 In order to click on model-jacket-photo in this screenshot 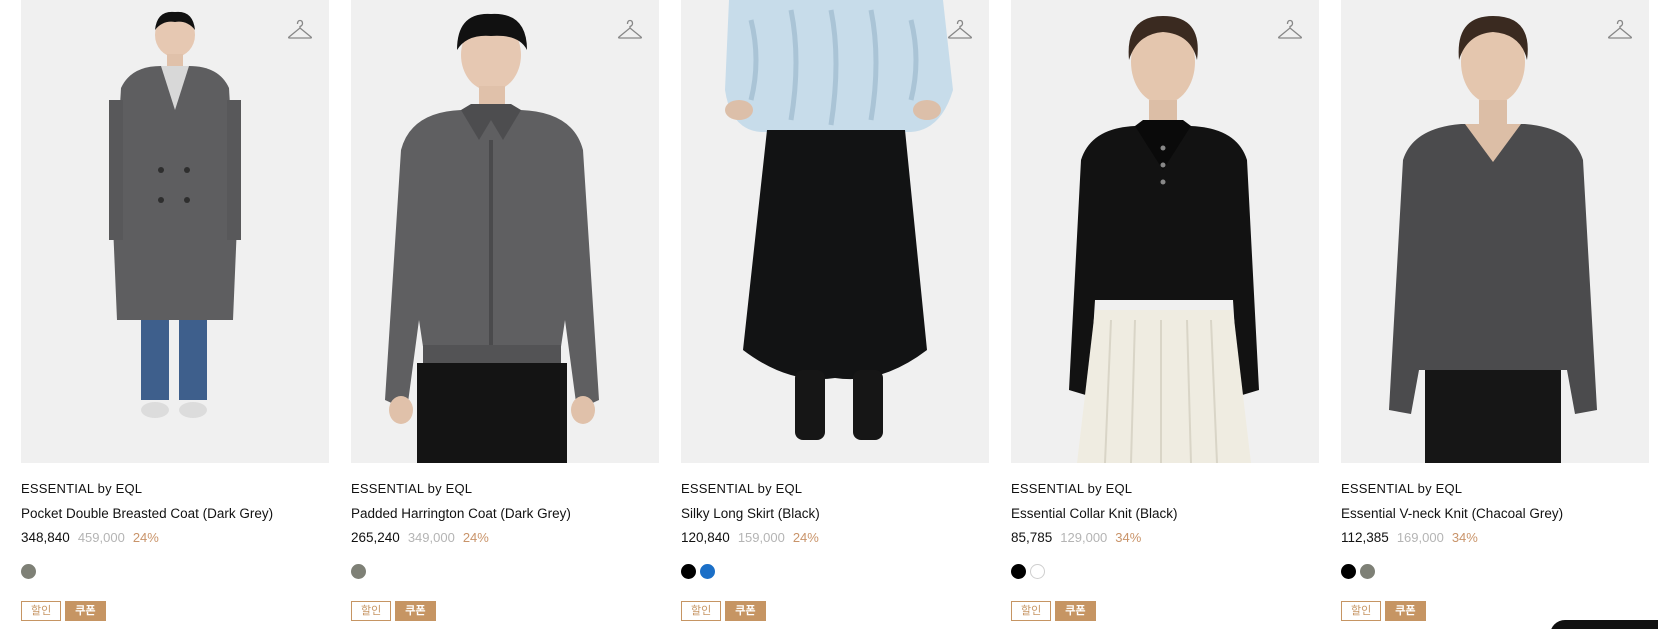, I will do `click(492, 238)`.